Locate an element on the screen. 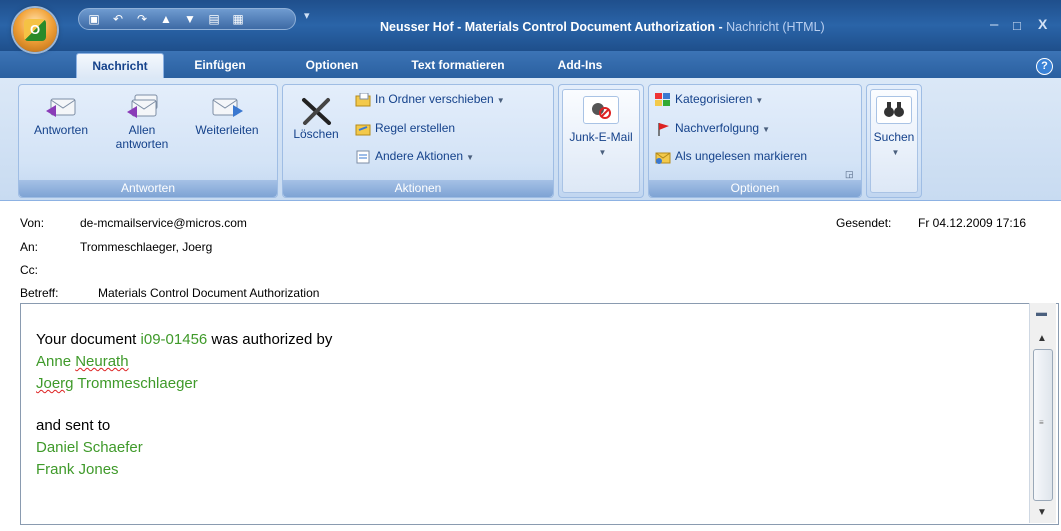  reply-label: Antworten is located at coordinates (61, 130).